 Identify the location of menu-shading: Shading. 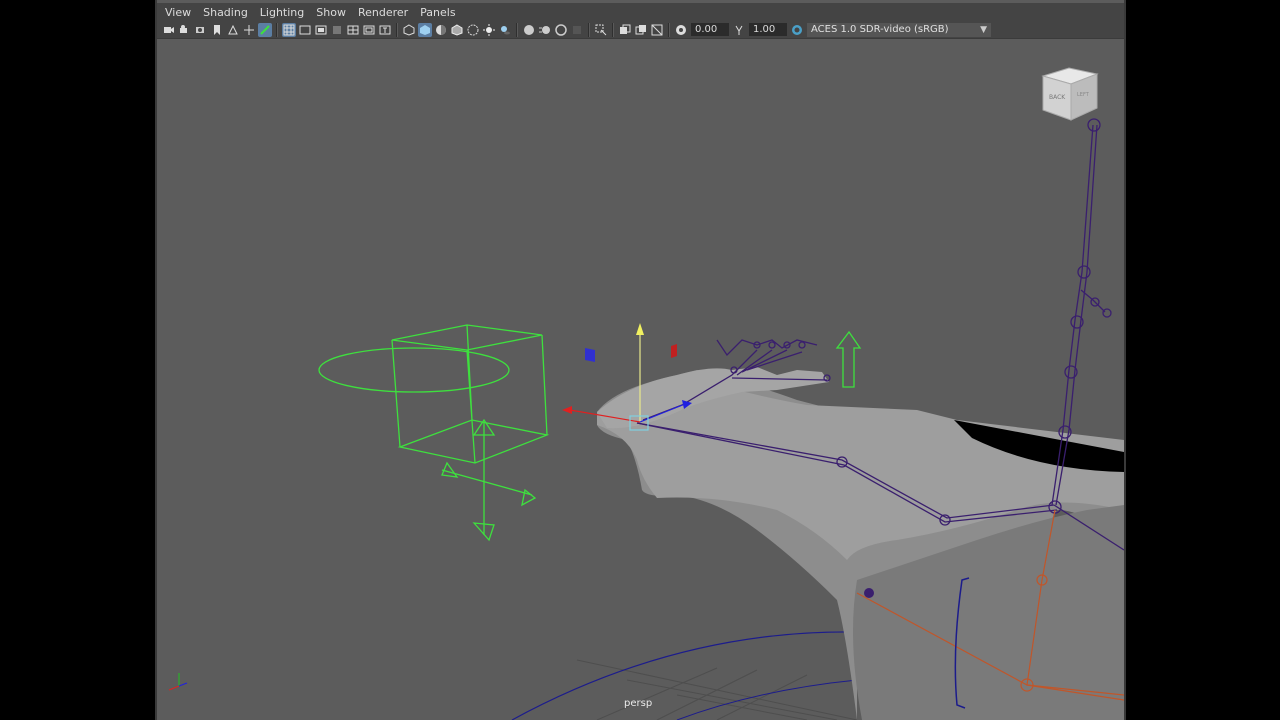
(225, 12).